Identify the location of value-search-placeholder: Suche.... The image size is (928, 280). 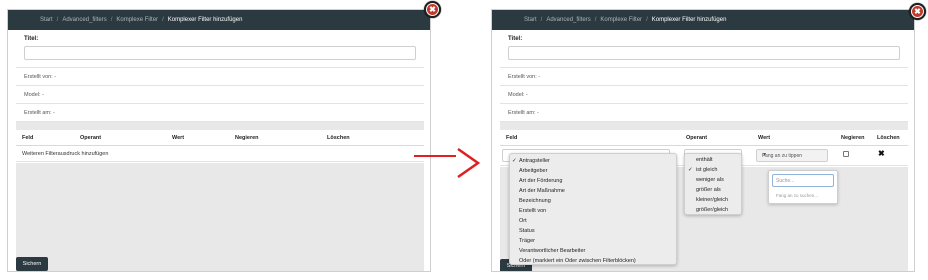
(785, 181).